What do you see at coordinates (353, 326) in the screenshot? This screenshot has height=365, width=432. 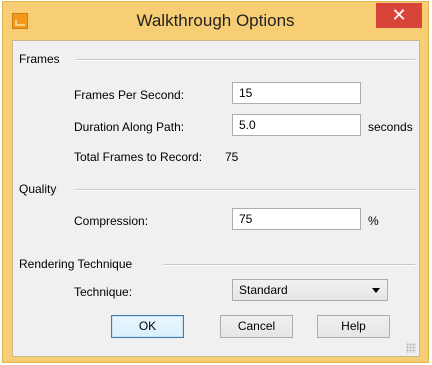 I see `help-button: Help` at bounding box center [353, 326].